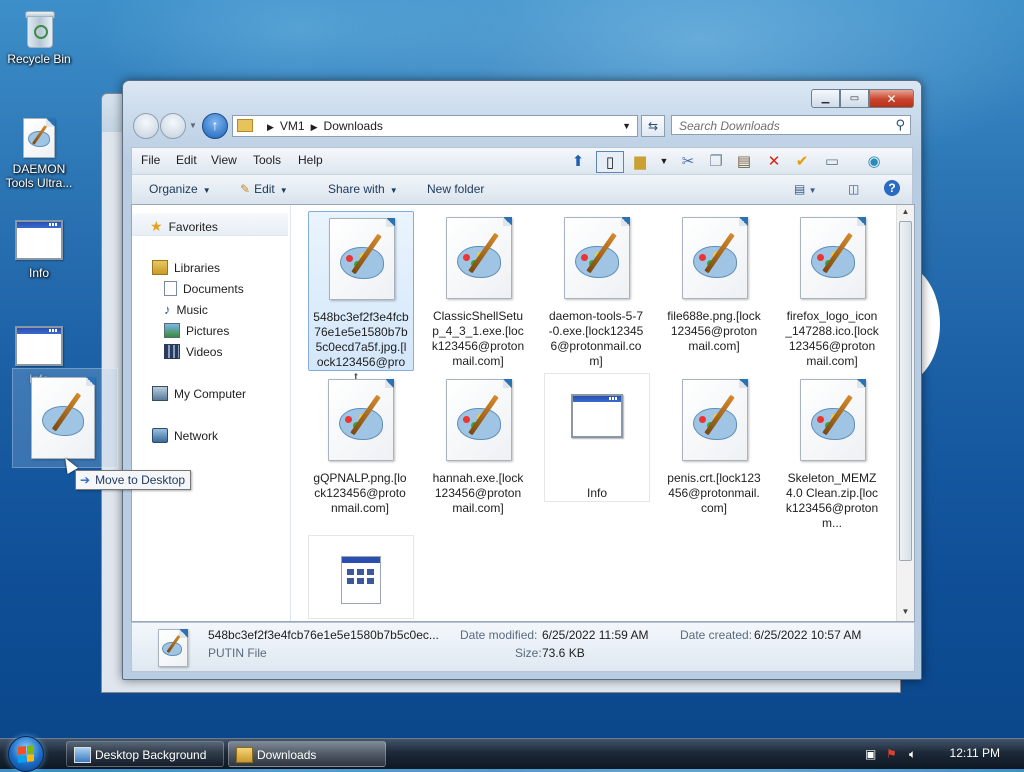 The width and height of the screenshot is (1024, 772). Describe the element at coordinates (941, 754) in the screenshot. I see `system-tray: ▣ ⚑ 🔈︎ 12:11 PM` at that location.